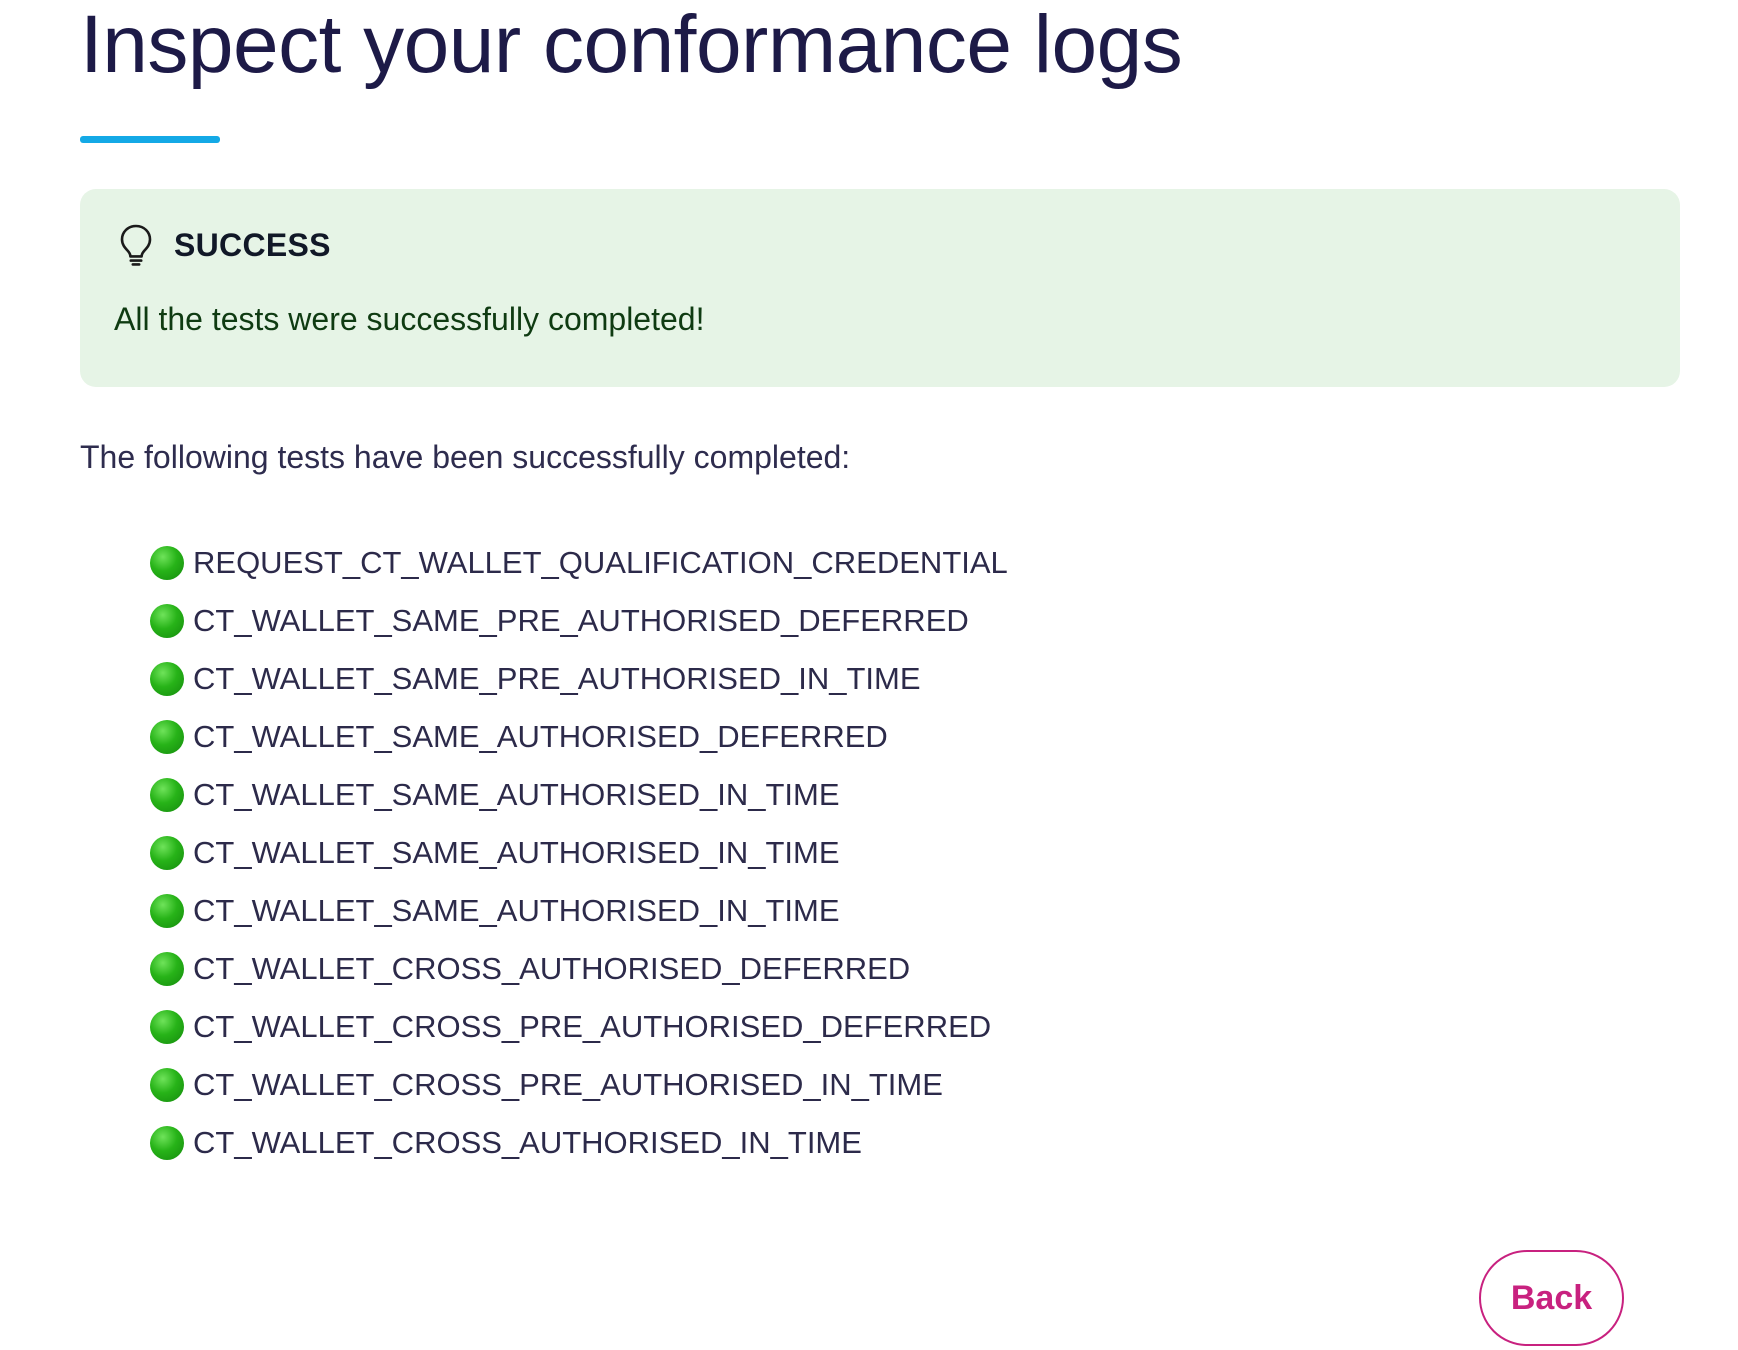 This screenshot has width=1738, height=1350. I want to click on list-item: CT_WALLET_SAME_PRE_AUTHORISED_IN_TIME, so click(915, 679).